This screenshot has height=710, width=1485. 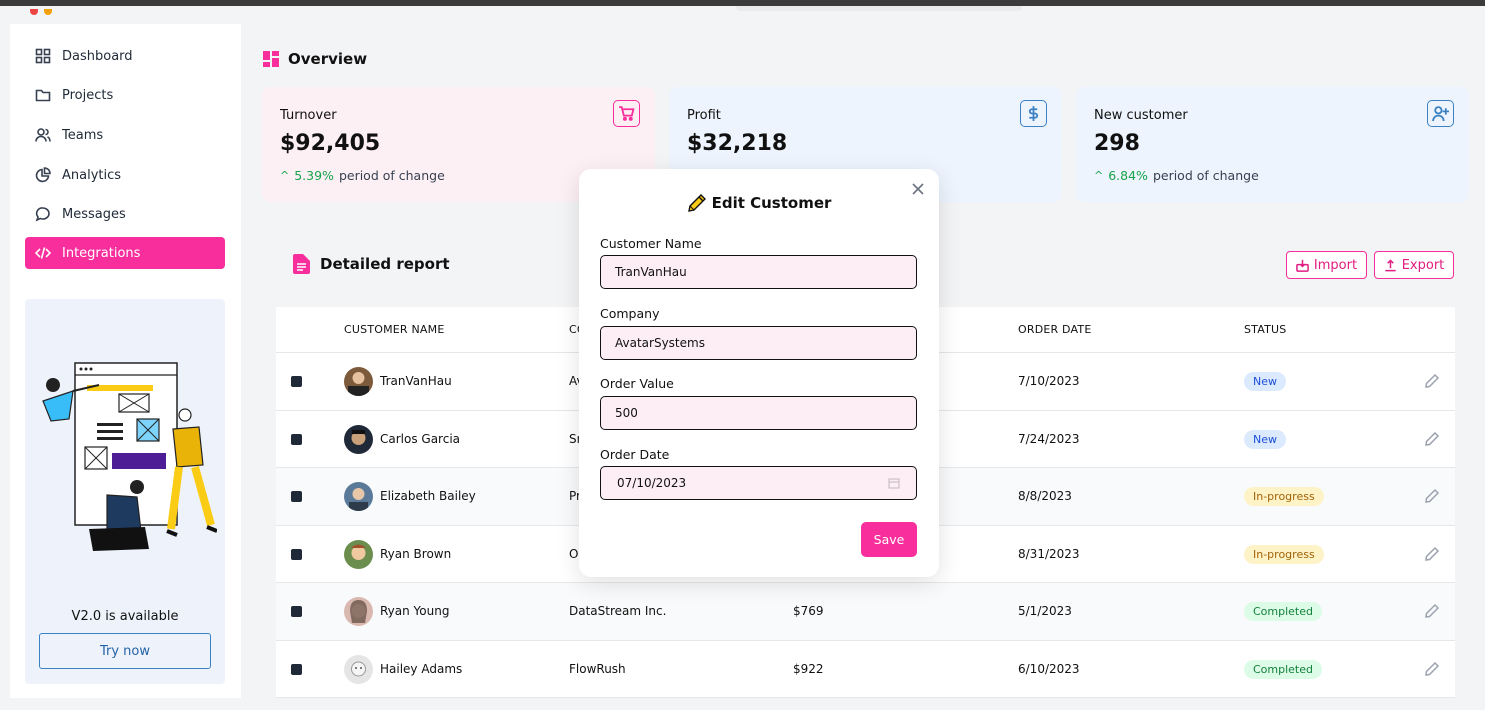 I want to click on order-date-label: Order Date, so click(x=635, y=454).